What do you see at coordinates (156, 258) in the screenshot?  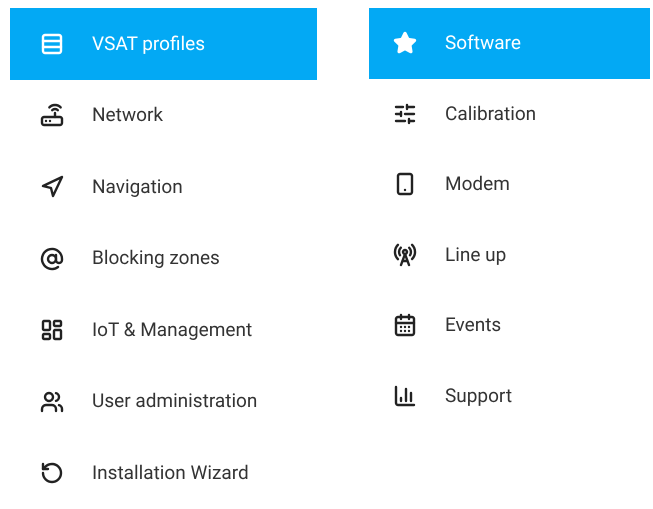 I see `menu-label: Blocking zones` at bounding box center [156, 258].